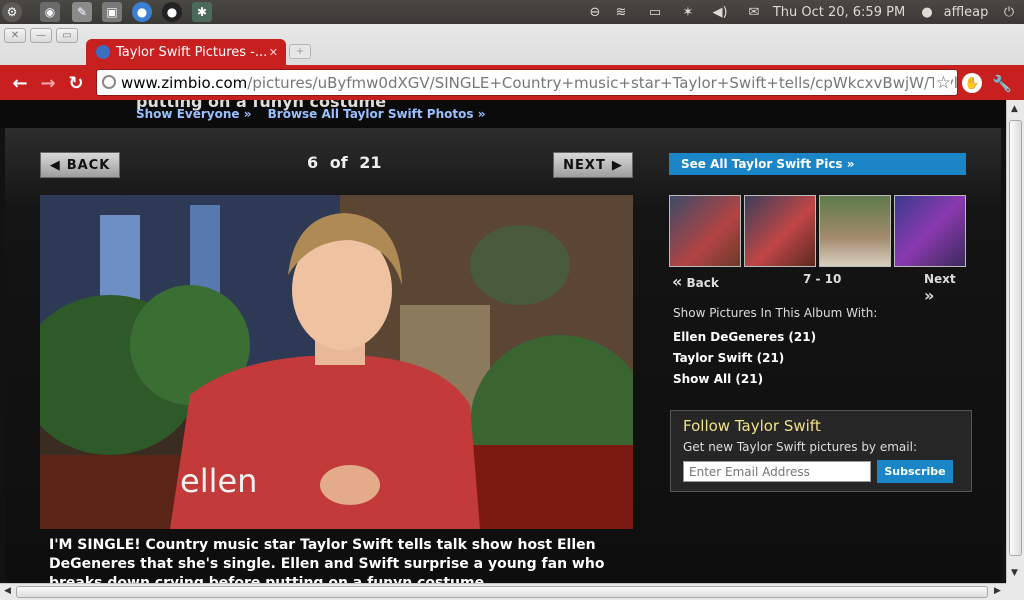 The image size is (1024, 600). What do you see at coordinates (103, 52) in the screenshot?
I see `favicon-icon` at bounding box center [103, 52].